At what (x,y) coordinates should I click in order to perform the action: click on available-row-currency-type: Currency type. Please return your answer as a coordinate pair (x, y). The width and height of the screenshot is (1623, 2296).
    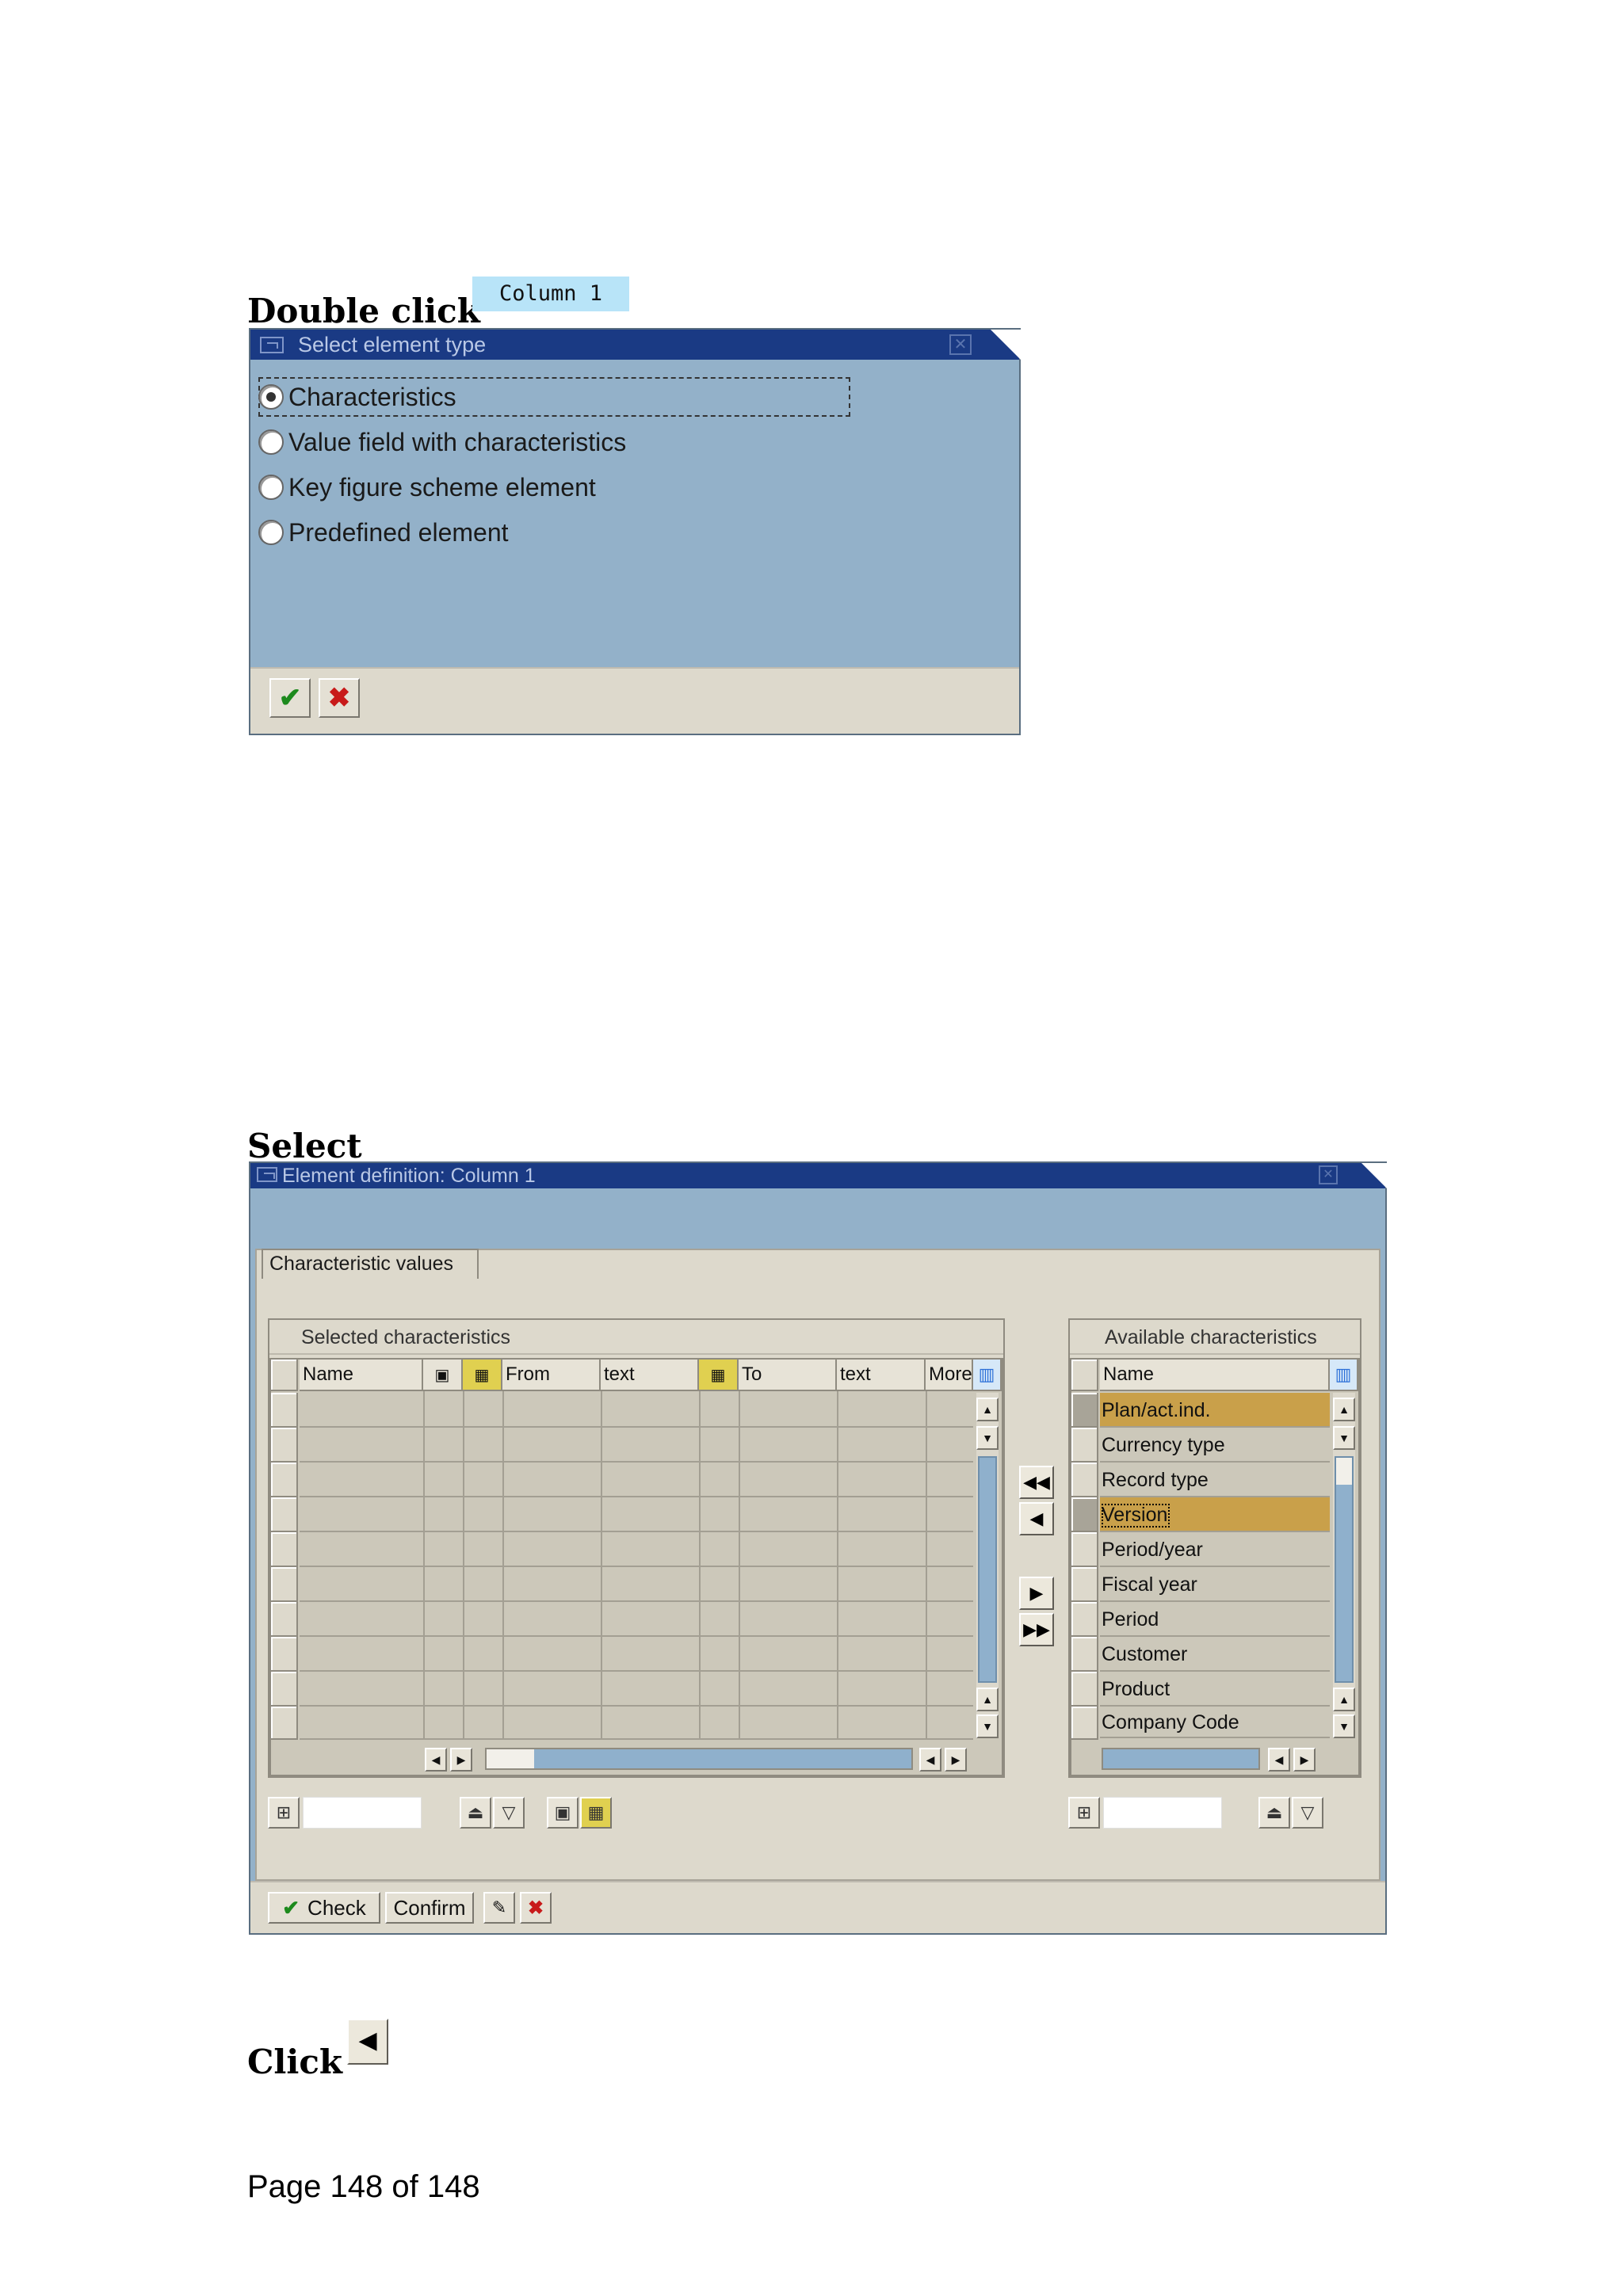
    Looking at the image, I should click on (1215, 1445).